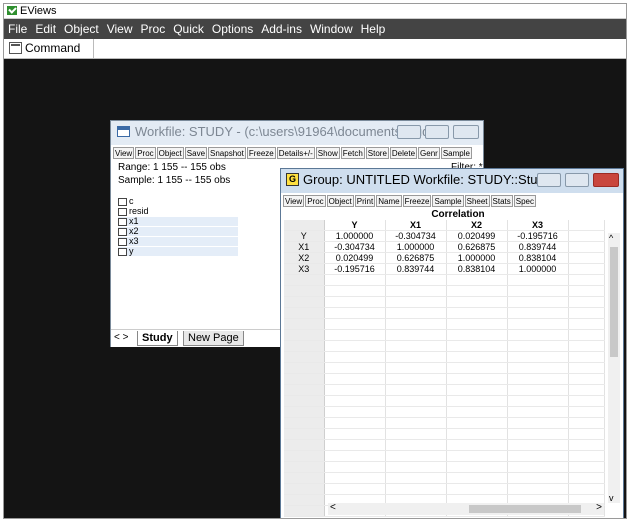 The width and height of the screenshot is (630, 522). What do you see at coordinates (327, 153) in the screenshot?
I see `wf-show-button: Show` at bounding box center [327, 153].